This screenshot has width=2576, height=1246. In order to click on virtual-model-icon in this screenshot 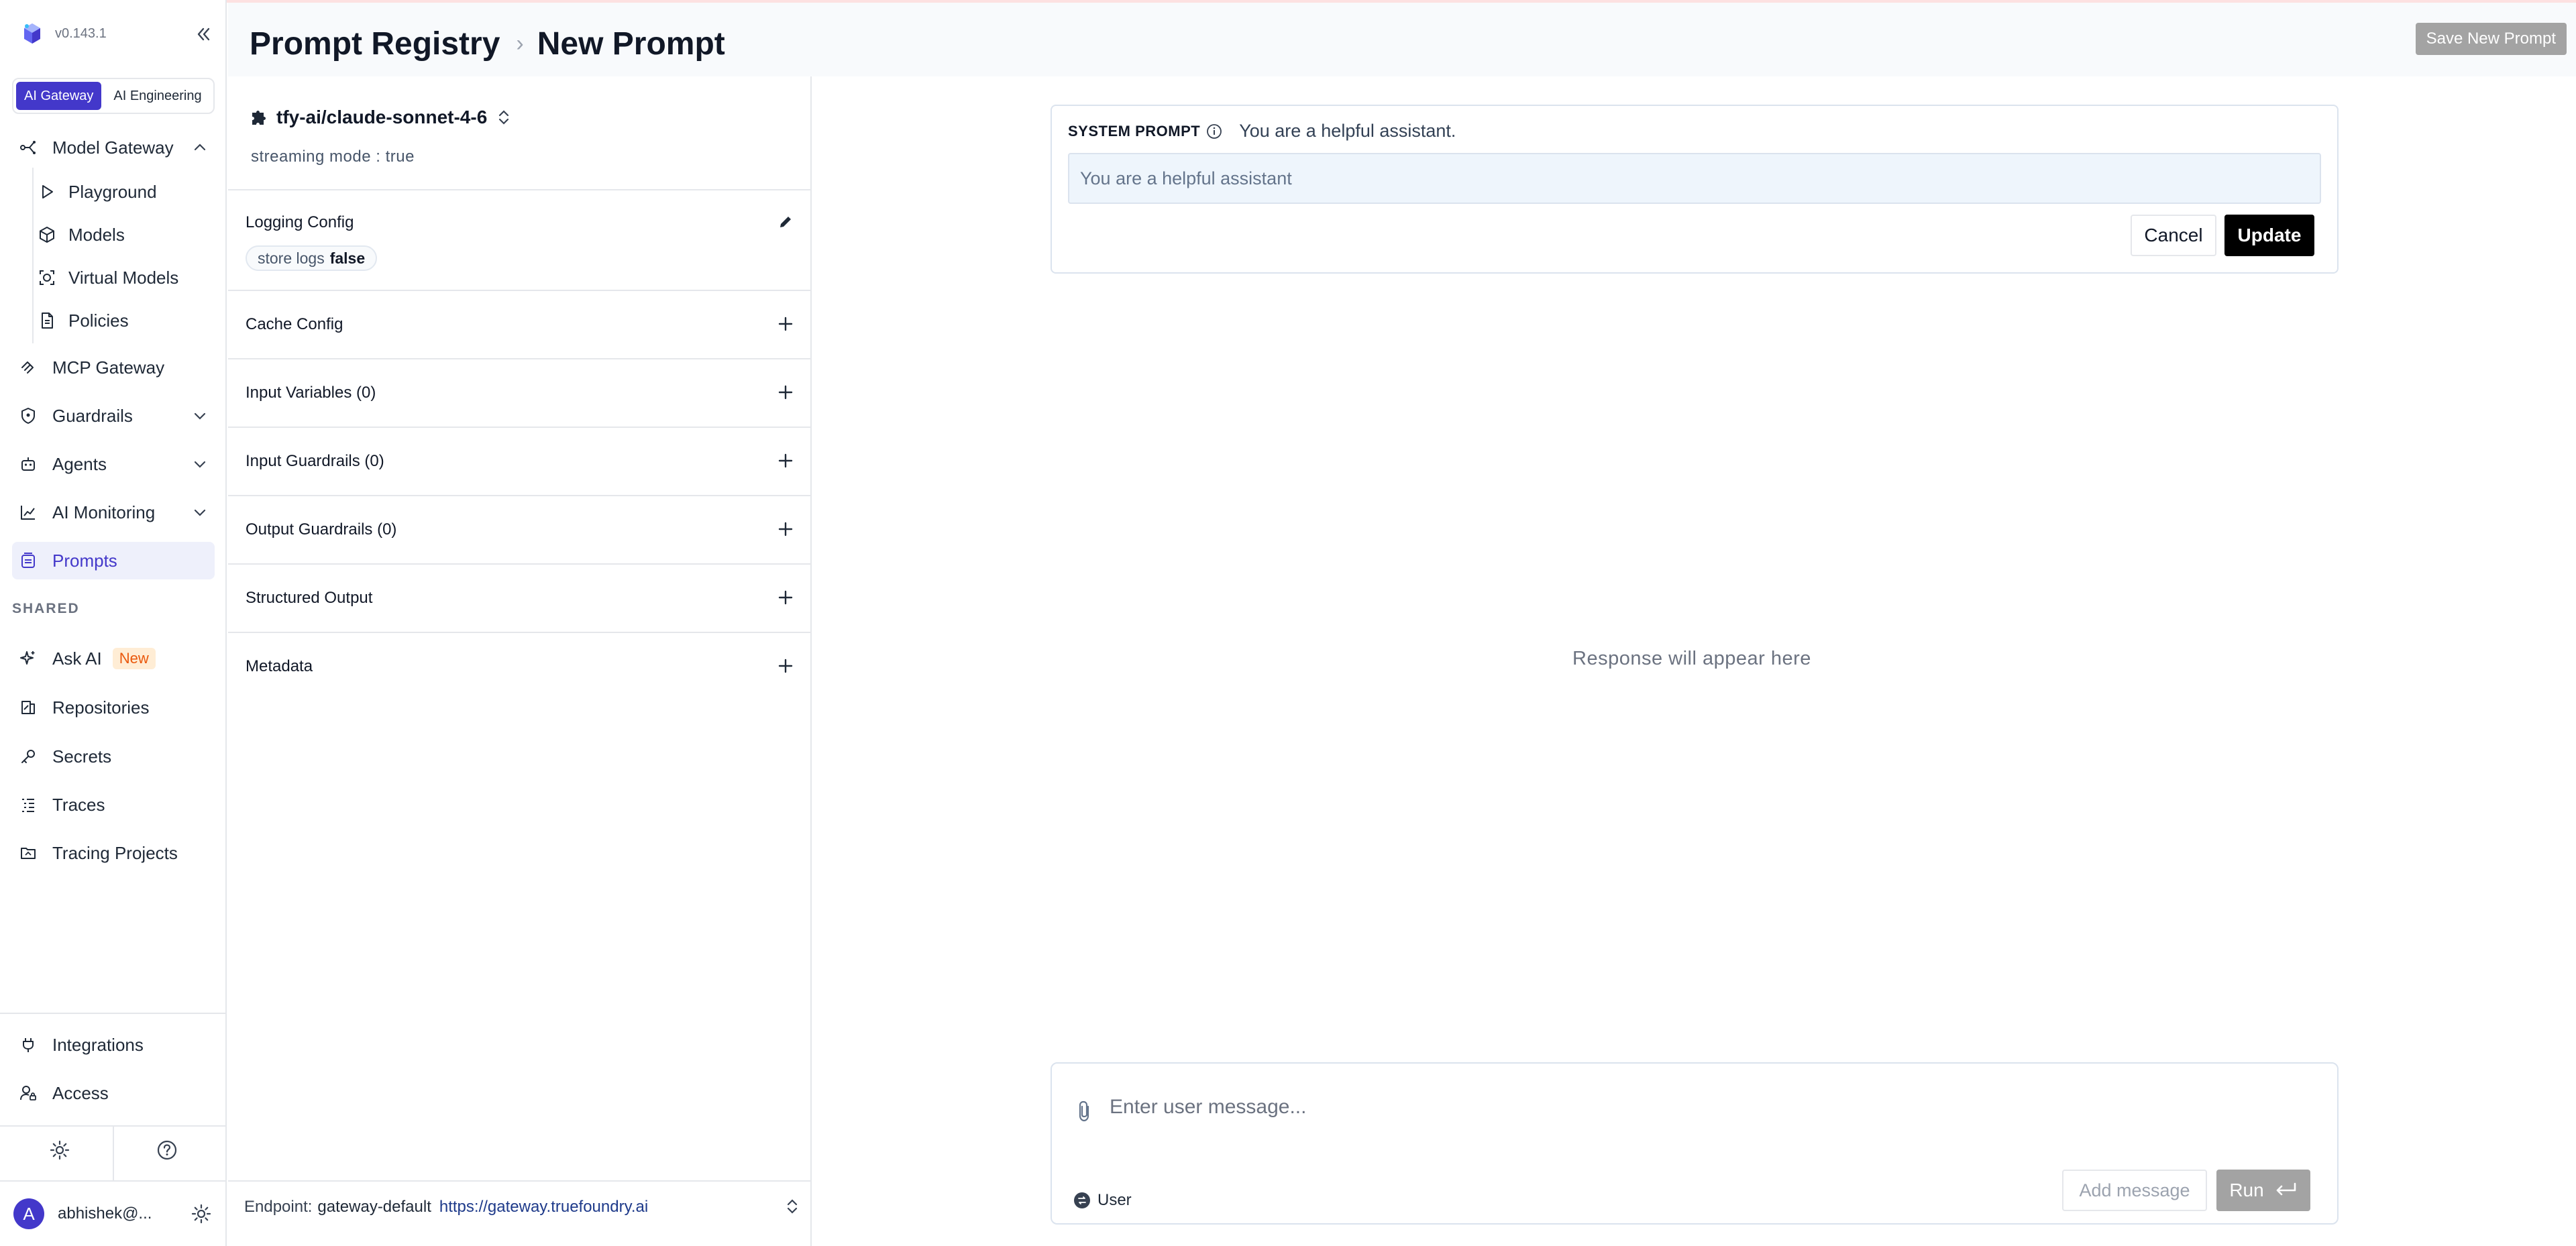, I will do `click(47, 277)`.